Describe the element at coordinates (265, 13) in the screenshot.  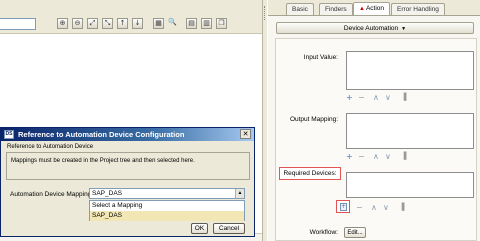
I see `divider-grip` at that location.